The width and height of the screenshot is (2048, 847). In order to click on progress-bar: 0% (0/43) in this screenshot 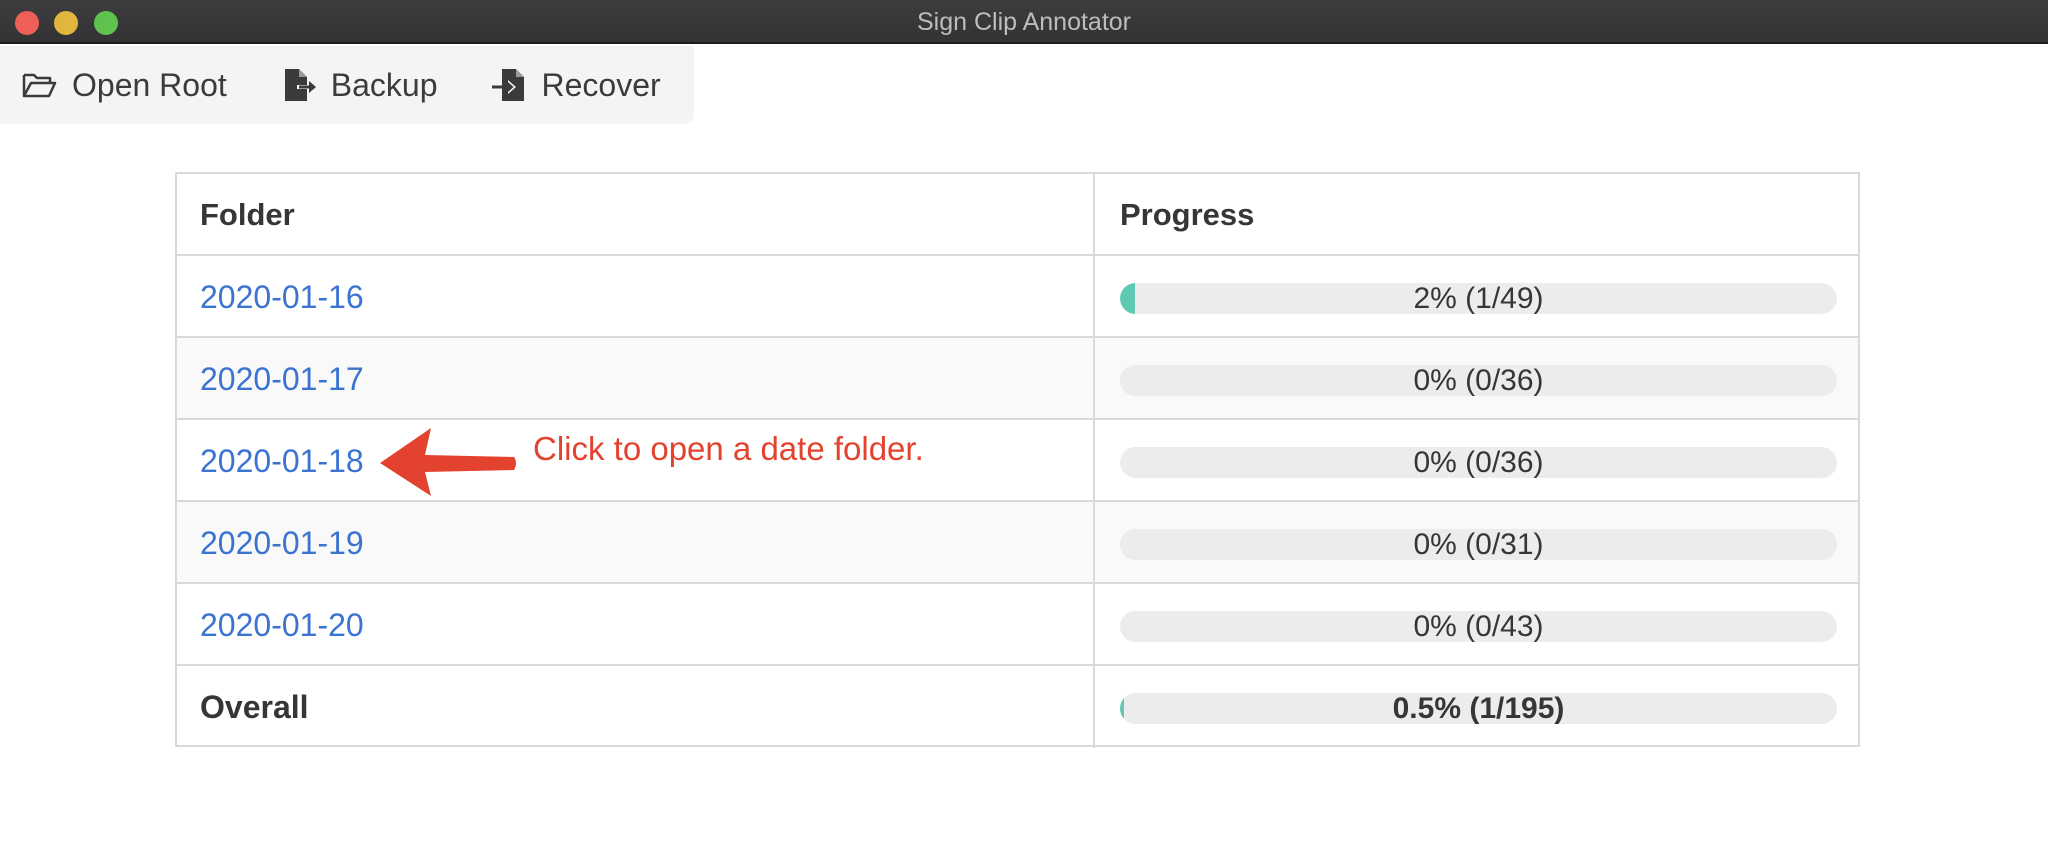, I will do `click(1478, 626)`.